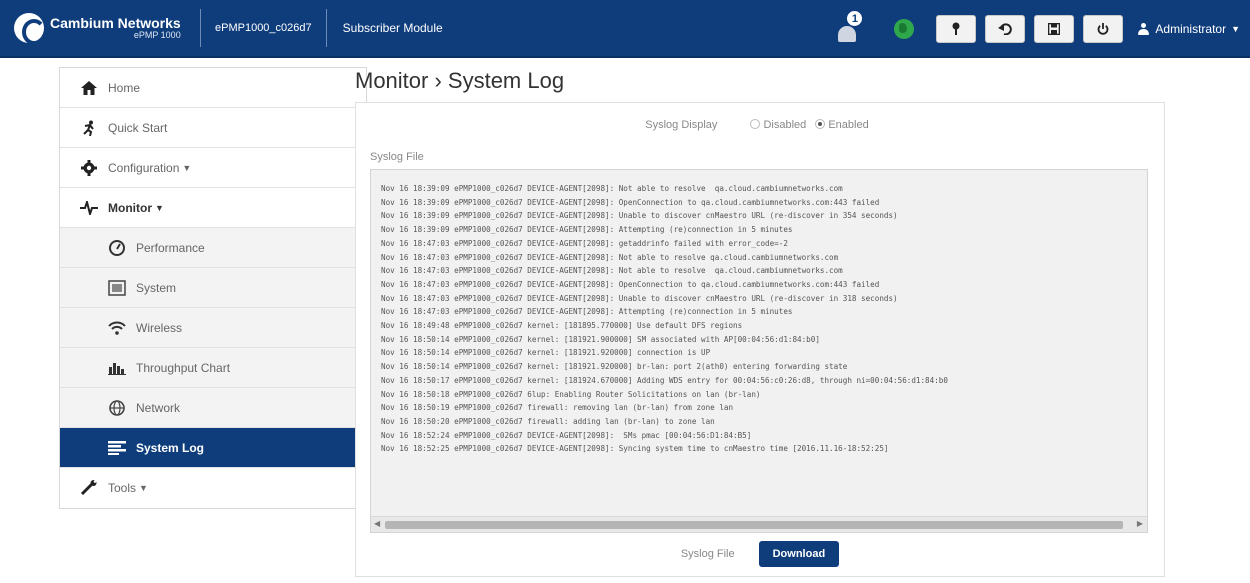 Image resolution: width=1250 pixels, height=583 pixels. Describe the element at coordinates (117, 248) in the screenshot. I see `gauge-icon` at that location.